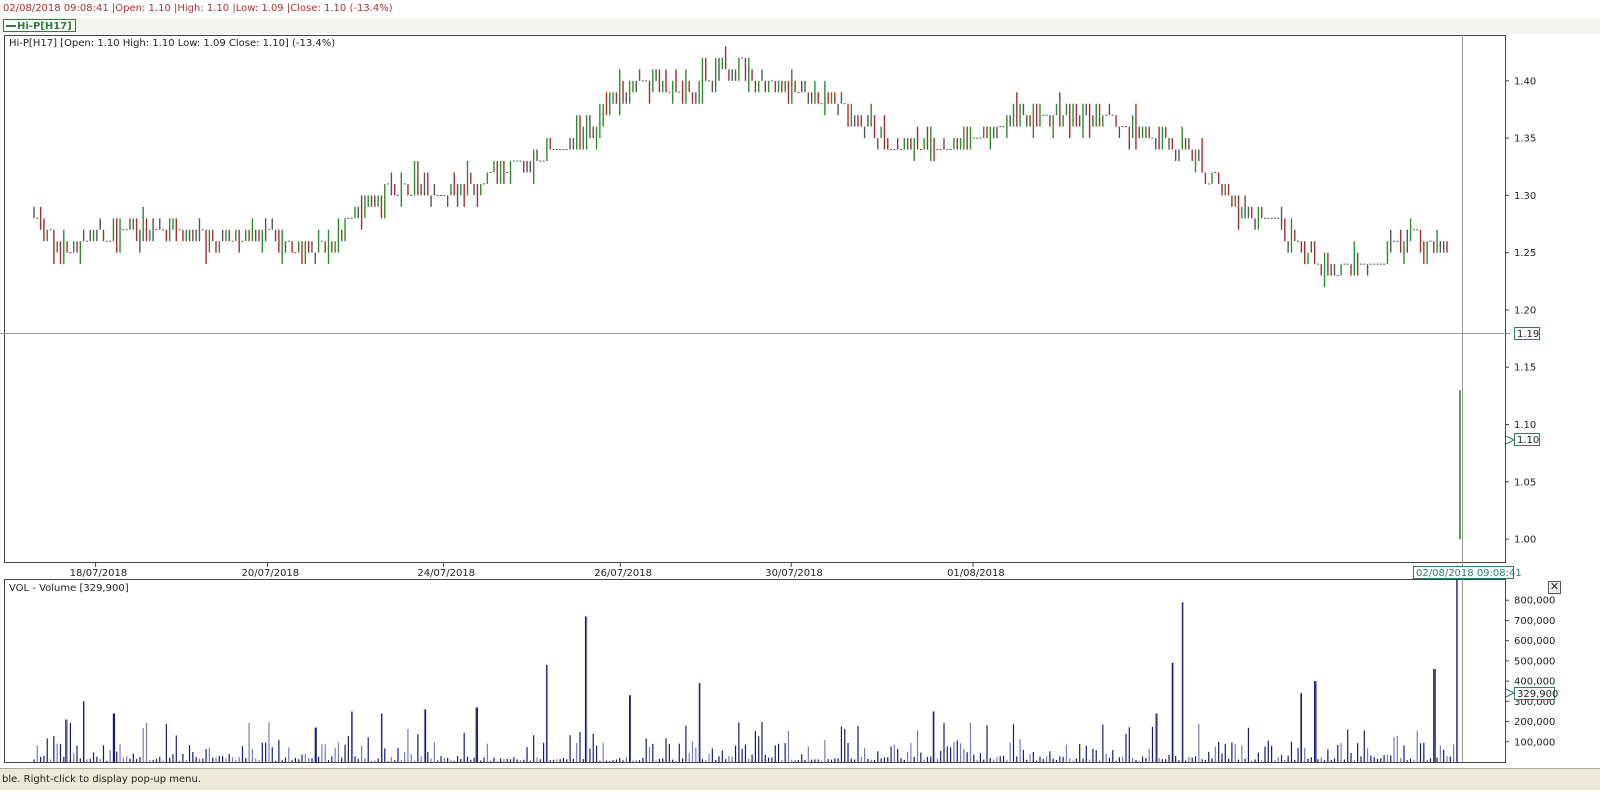  What do you see at coordinates (800, 779) in the screenshot?
I see `status-bar: ble. Right-click to display pop-up menu.` at bounding box center [800, 779].